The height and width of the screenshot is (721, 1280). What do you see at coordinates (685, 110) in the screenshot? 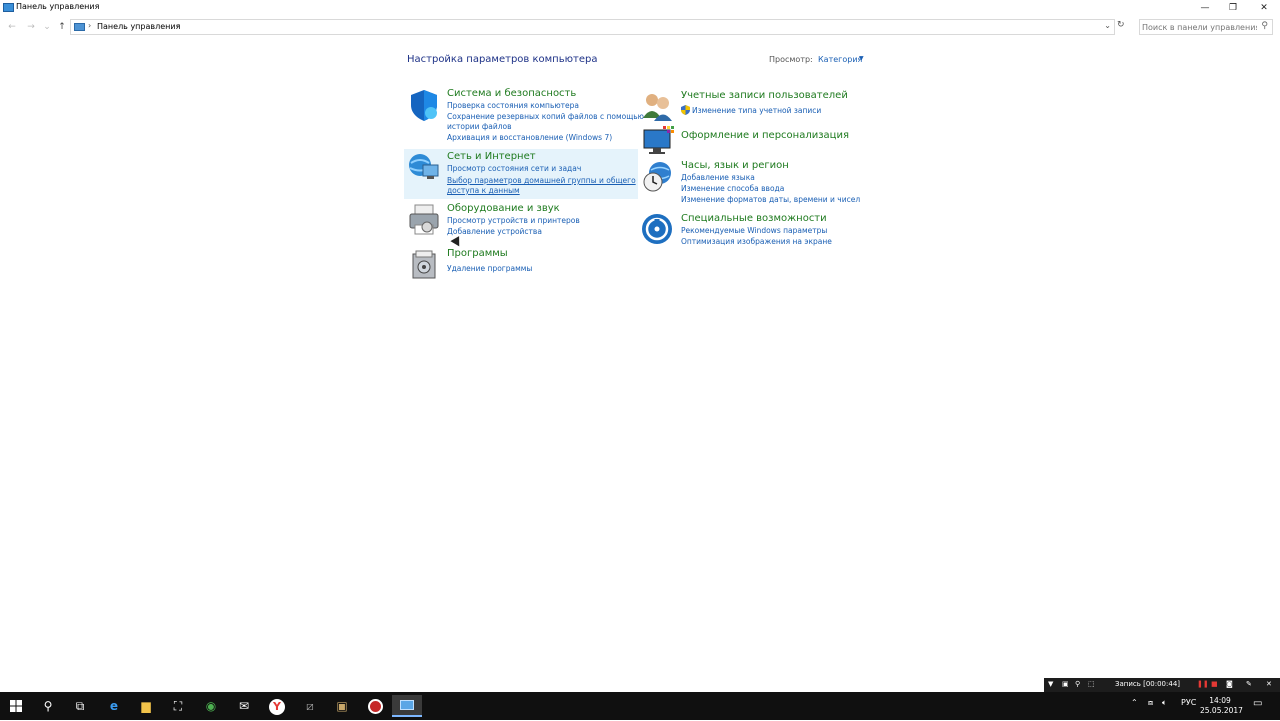
I see `uac-shield-icon` at bounding box center [685, 110].